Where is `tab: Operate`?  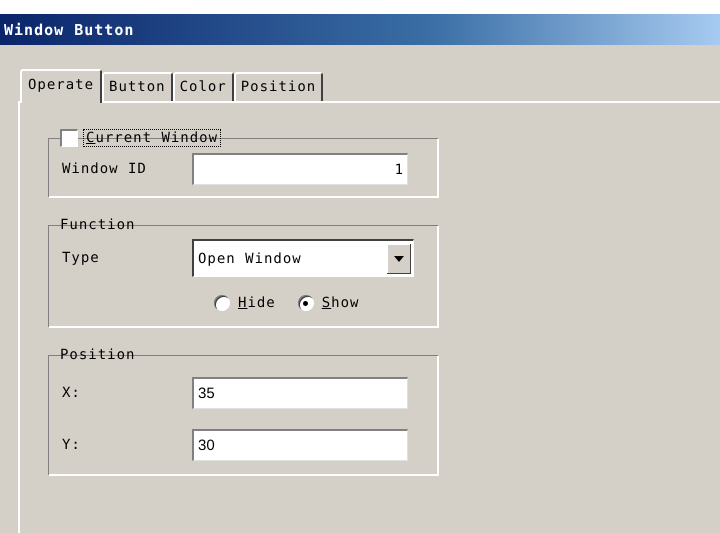
tab: Operate is located at coordinates (61, 86).